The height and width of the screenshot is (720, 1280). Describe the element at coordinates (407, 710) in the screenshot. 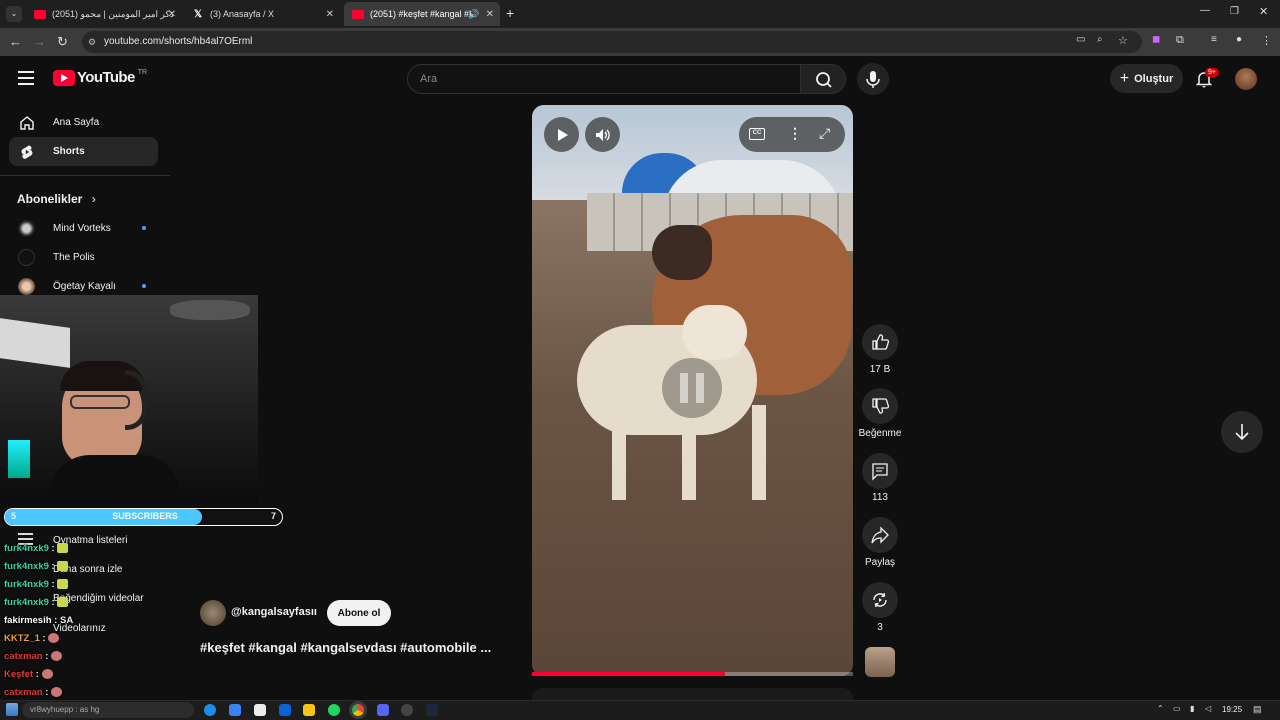

I see `obs-icon` at that location.